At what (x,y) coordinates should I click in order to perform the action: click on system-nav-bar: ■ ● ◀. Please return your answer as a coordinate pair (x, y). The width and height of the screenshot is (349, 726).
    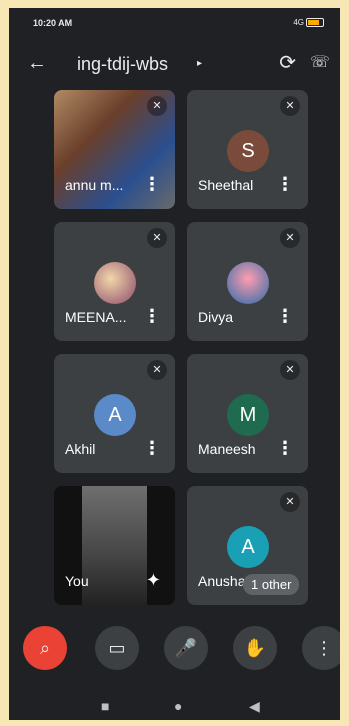
    Looking at the image, I should click on (174, 706).